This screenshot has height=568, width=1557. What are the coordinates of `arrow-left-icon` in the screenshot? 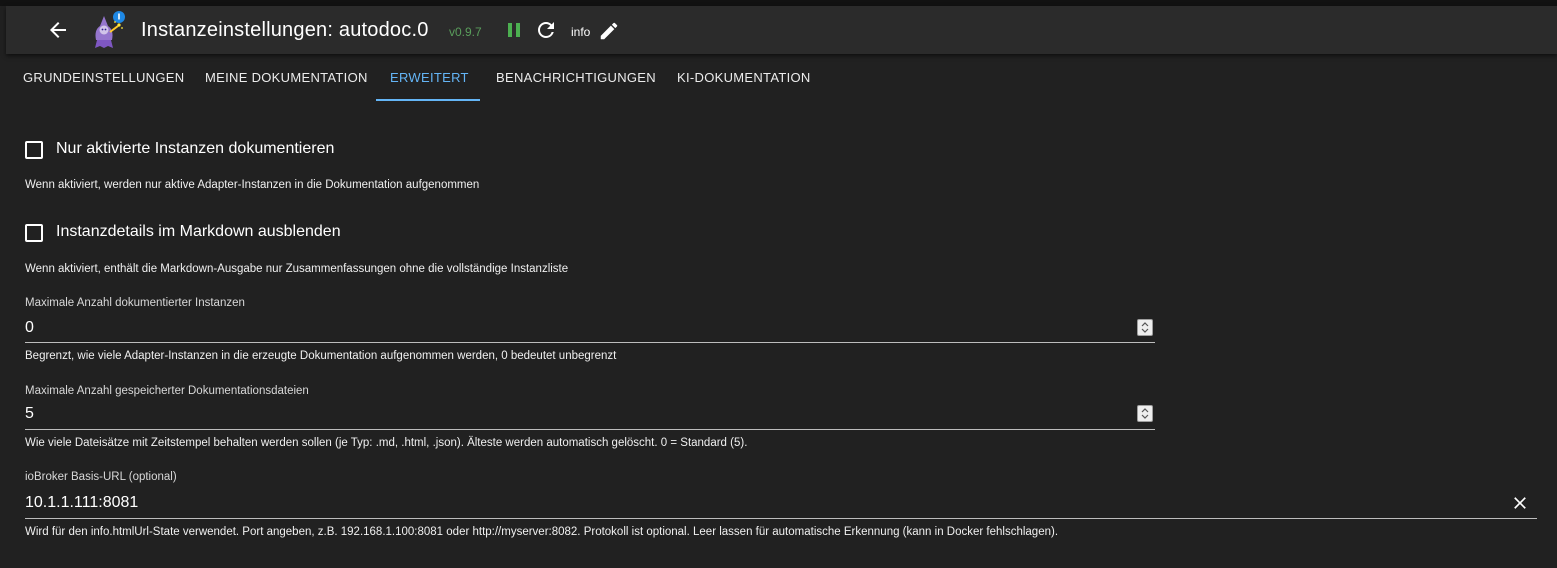 It's located at (58, 30).